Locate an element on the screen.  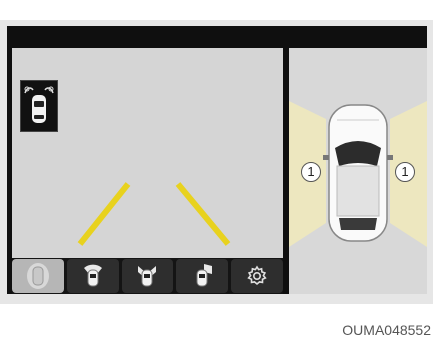
gear-icon is located at coordinates (257, 275).